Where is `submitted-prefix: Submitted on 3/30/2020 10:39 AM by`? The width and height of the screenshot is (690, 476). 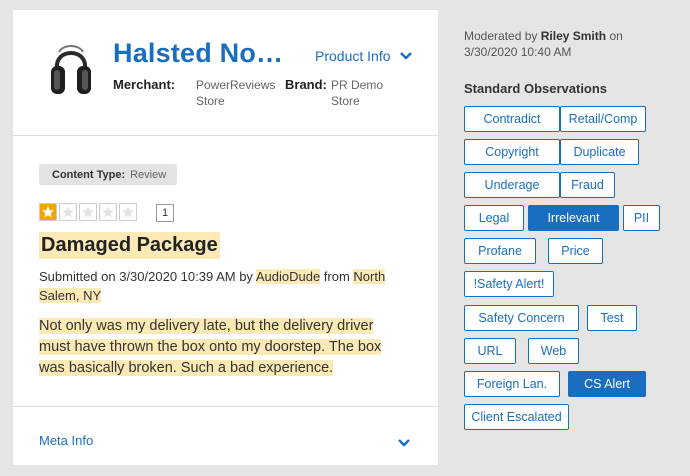
submitted-prefix: Submitted on 3/30/2020 10:39 AM by is located at coordinates (146, 276).